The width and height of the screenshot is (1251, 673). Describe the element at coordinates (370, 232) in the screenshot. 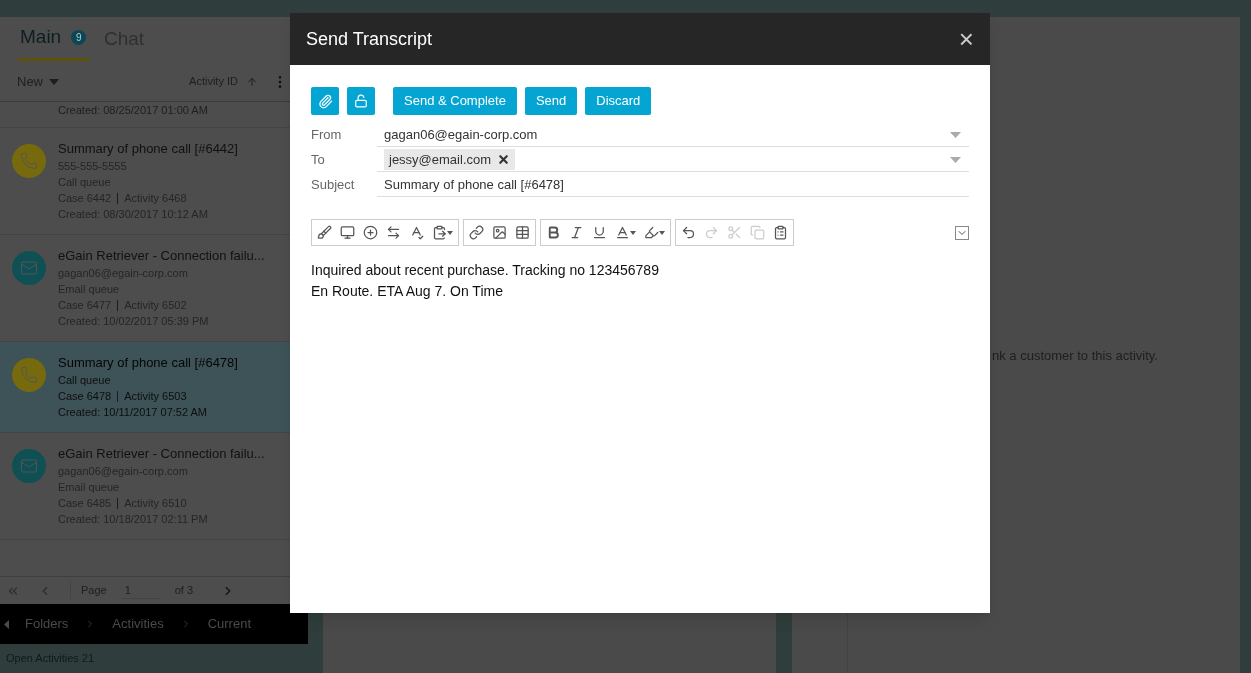

I see `plus-icon` at that location.